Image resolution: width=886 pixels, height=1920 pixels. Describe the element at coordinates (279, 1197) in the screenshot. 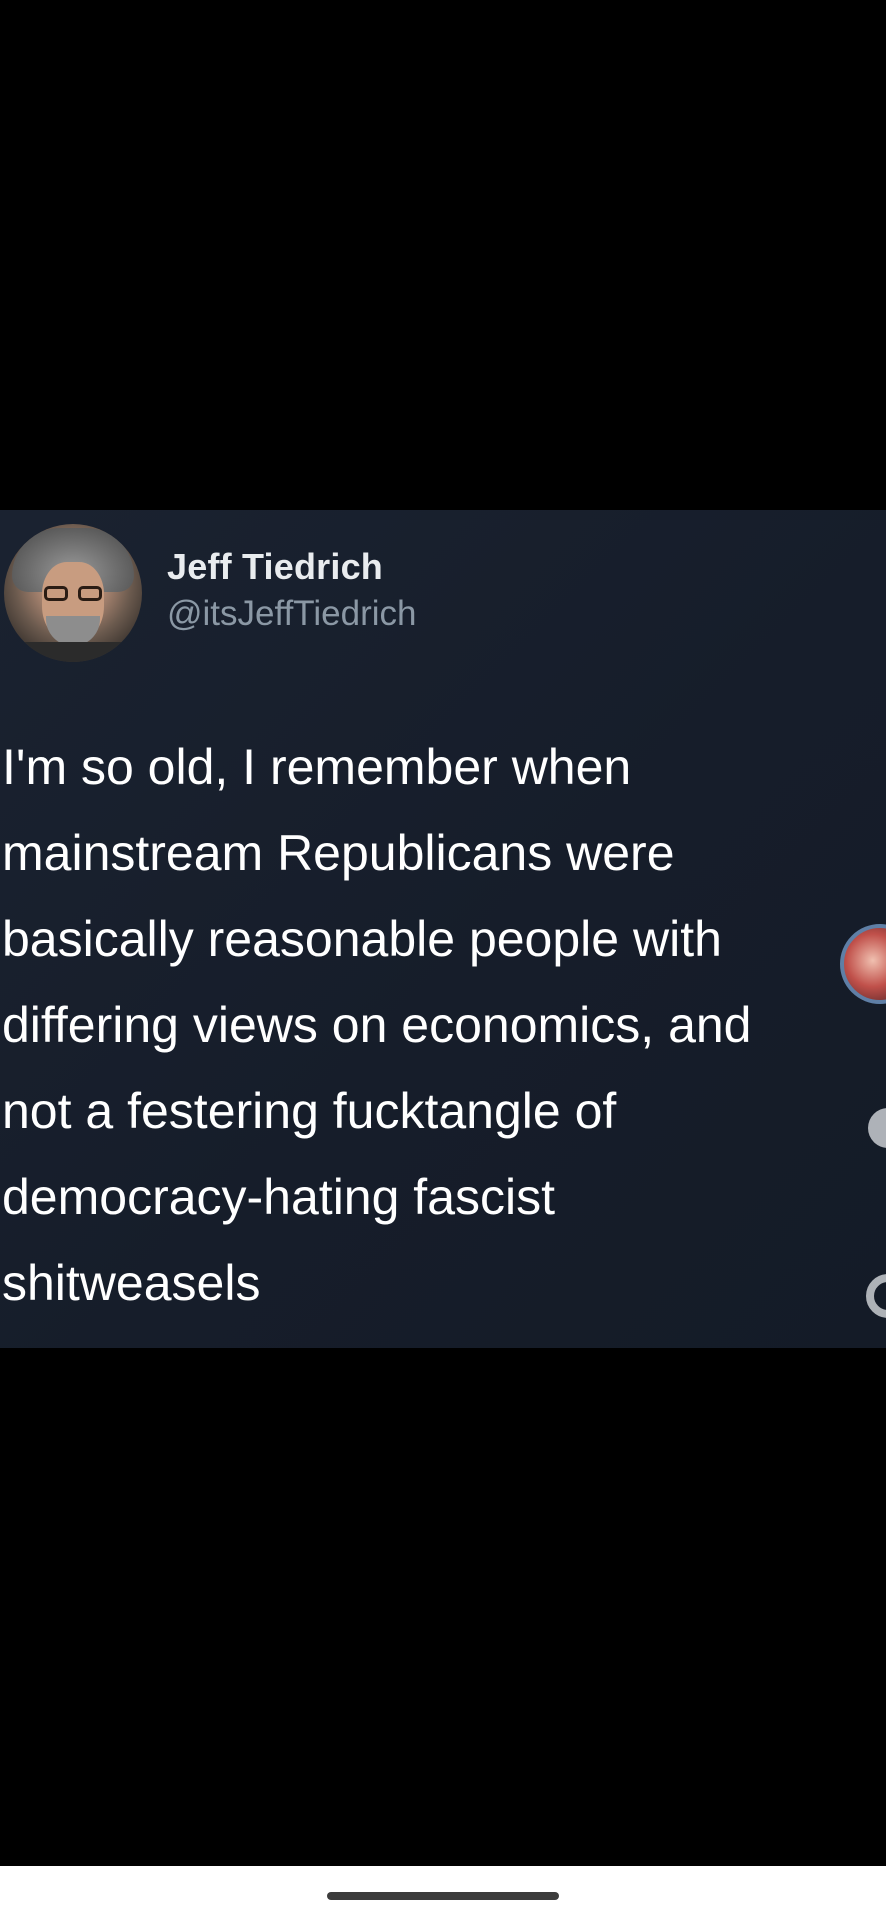

I see `tweet-text-line: democracy-hating fascist` at that location.